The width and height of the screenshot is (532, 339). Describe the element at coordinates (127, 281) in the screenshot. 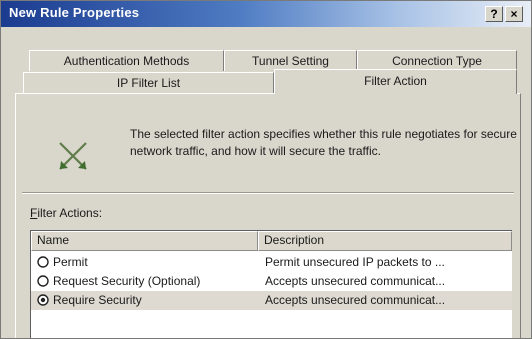

I see `row-name: Request Security (Optional)` at that location.